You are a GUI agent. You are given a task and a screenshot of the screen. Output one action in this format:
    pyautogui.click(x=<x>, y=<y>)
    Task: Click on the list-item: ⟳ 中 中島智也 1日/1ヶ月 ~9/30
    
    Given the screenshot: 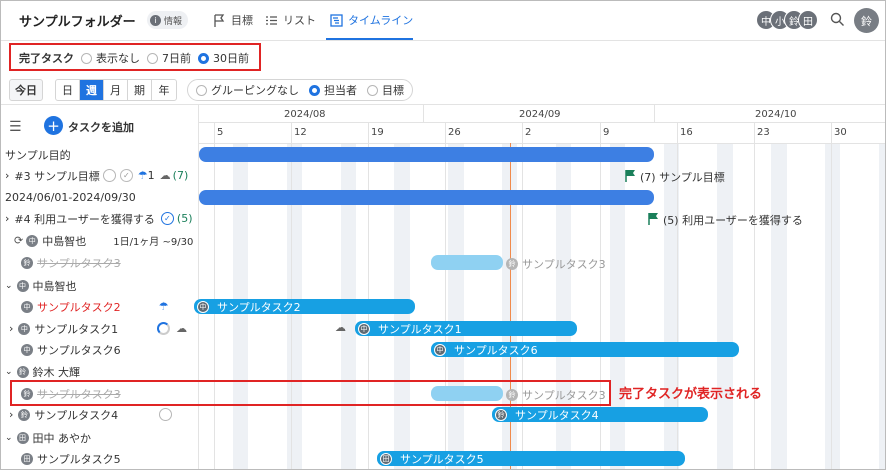 What is the action you would take?
    pyautogui.click(x=100, y=241)
    